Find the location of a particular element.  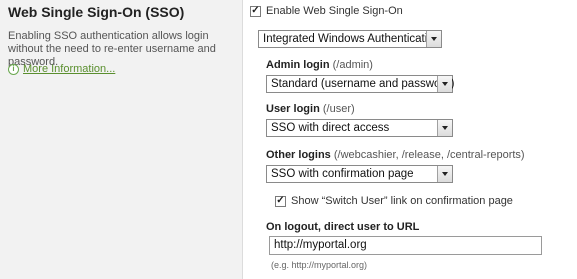

user-login-value: SSO with direct access is located at coordinates (330, 128).